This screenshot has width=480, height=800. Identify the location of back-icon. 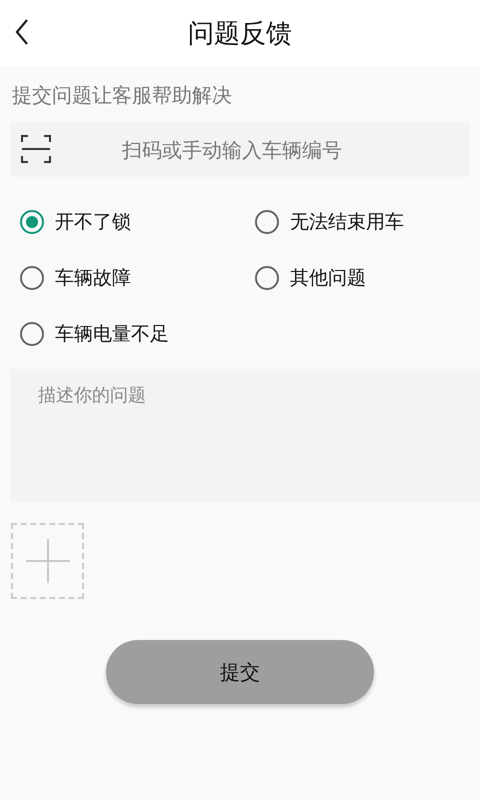
(22, 32).